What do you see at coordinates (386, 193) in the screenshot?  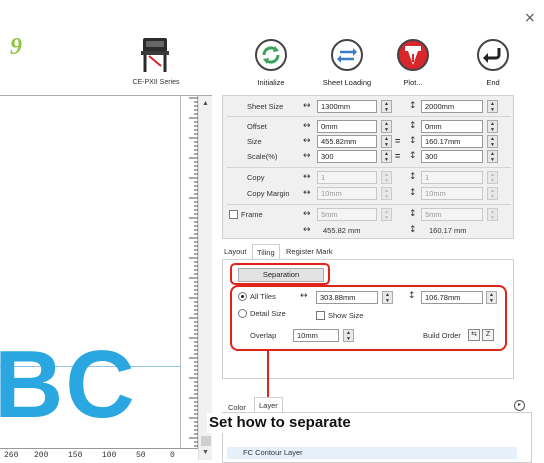 I see `copy-margin-x-spinner: ▲ ▼` at bounding box center [386, 193].